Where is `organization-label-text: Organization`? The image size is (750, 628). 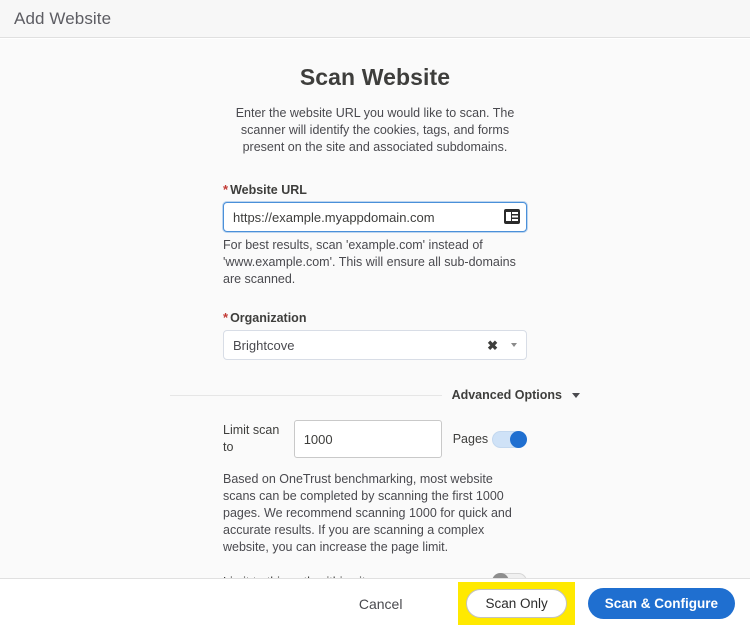 organization-label-text: Organization is located at coordinates (268, 318).